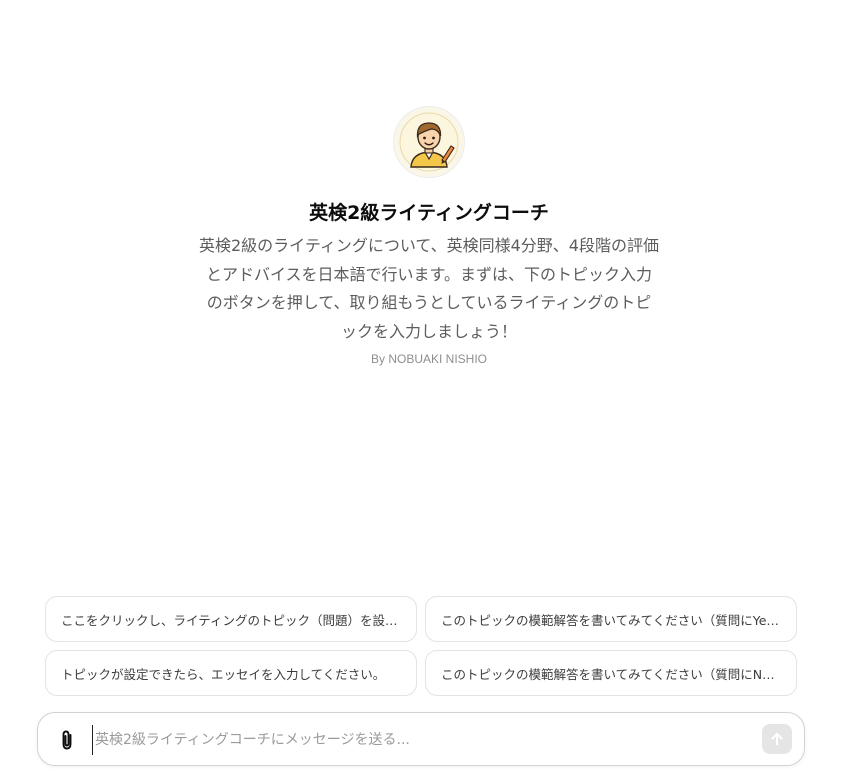 This screenshot has height=777, width=858. I want to click on teacher-avatar-icon, so click(429, 142).